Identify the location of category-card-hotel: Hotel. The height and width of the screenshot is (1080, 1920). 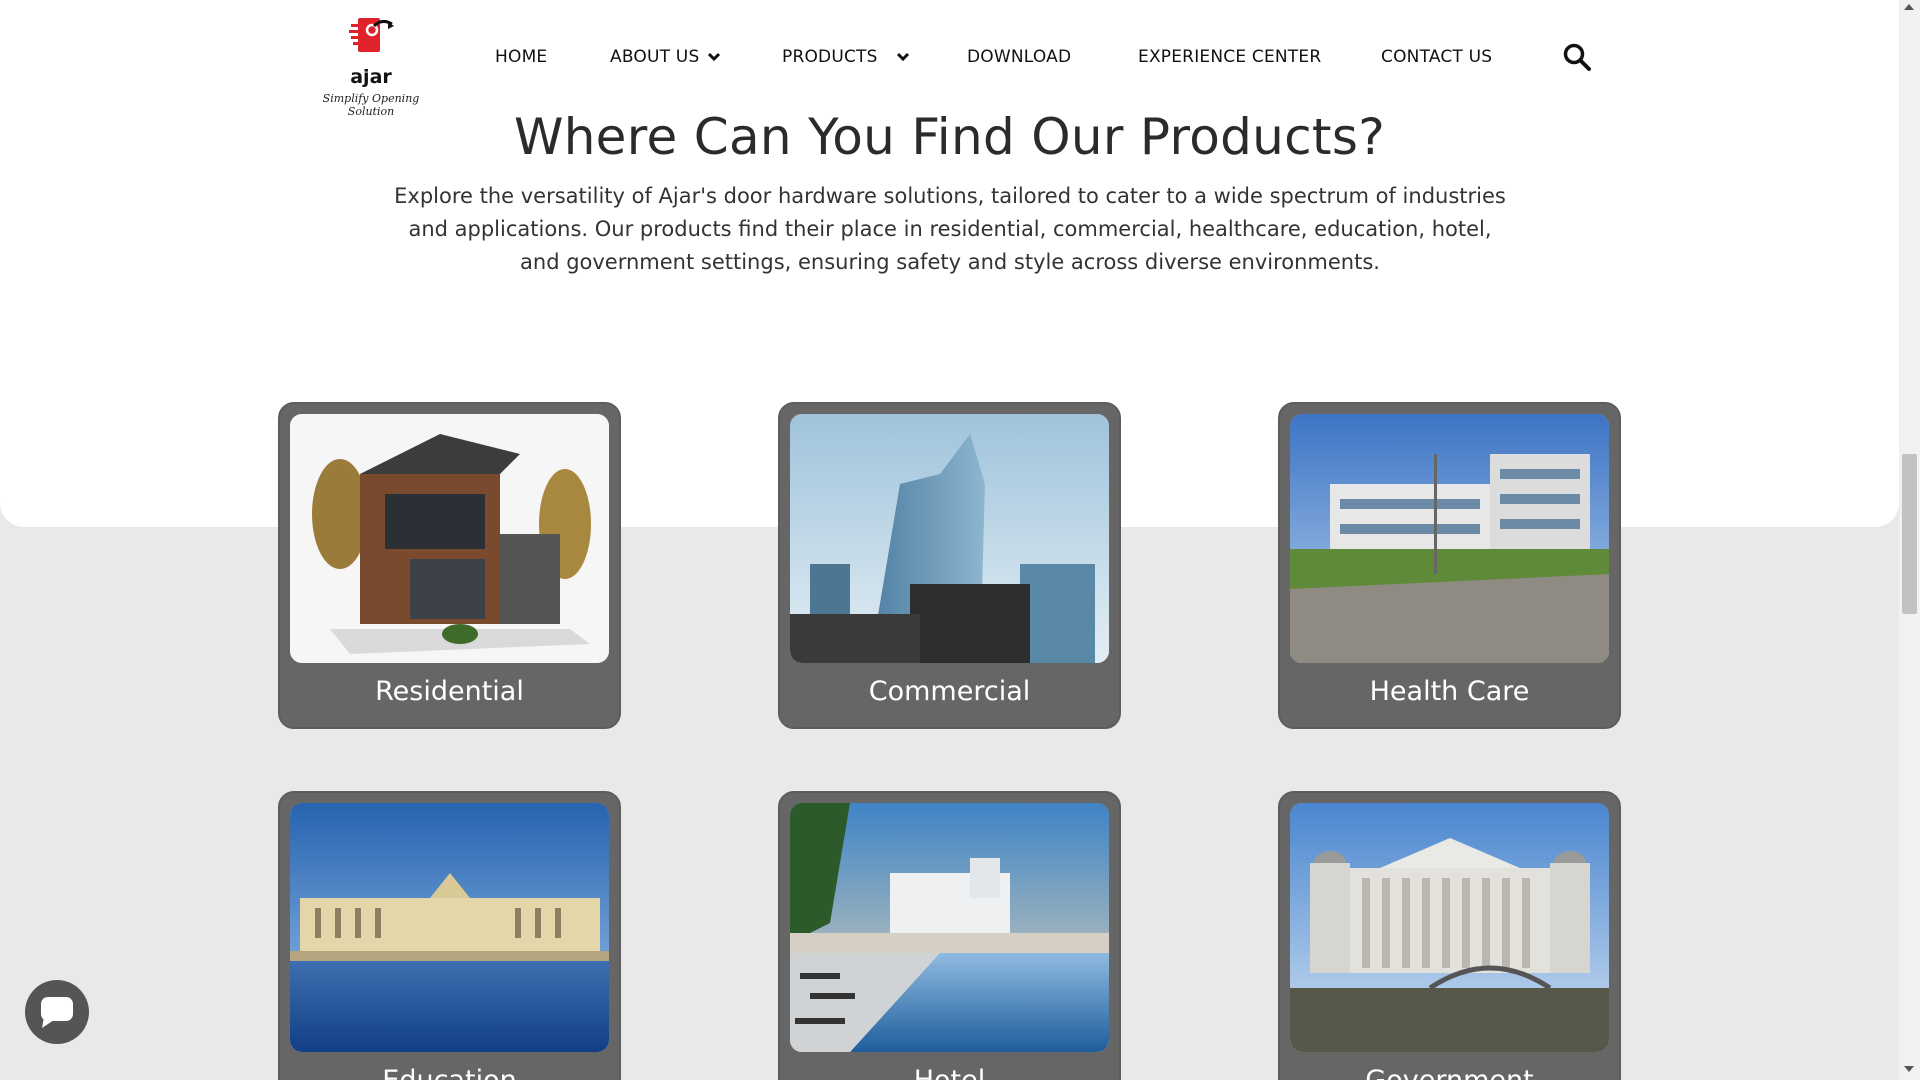
(949, 935).